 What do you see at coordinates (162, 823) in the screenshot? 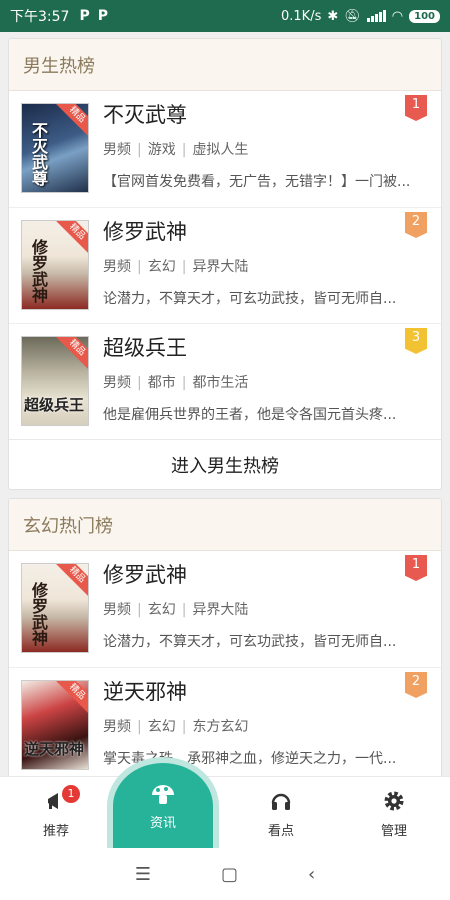
I see `nav-label: 资讯` at bounding box center [162, 823].